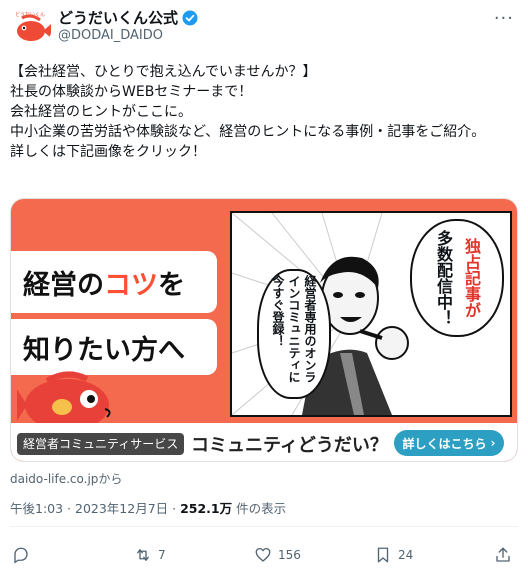  What do you see at coordinates (383, 555) in the screenshot?
I see `bookmark-icon` at bounding box center [383, 555].